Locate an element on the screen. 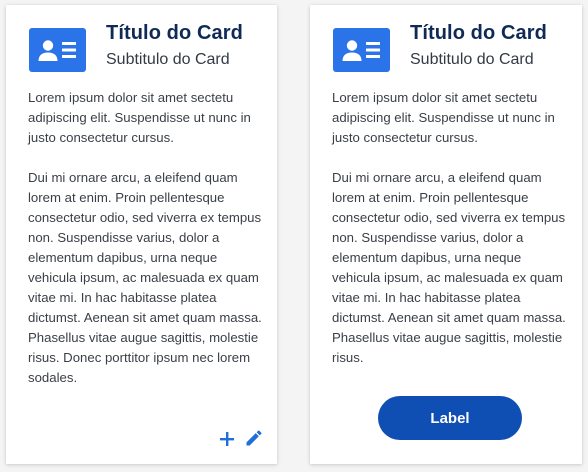  label-button: Label is located at coordinates (450, 418).